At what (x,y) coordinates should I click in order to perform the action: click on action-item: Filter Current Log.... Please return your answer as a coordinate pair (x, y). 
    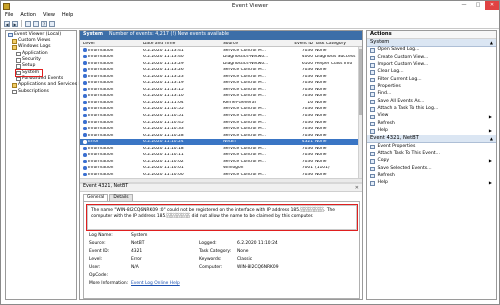
    Looking at the image, I should click on (431, 79).